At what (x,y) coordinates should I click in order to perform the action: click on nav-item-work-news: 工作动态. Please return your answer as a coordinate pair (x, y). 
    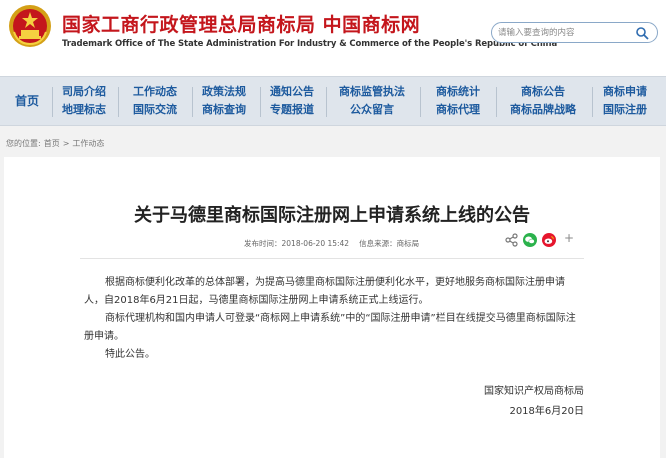
    Looking at the image, I should click on (155, 92).